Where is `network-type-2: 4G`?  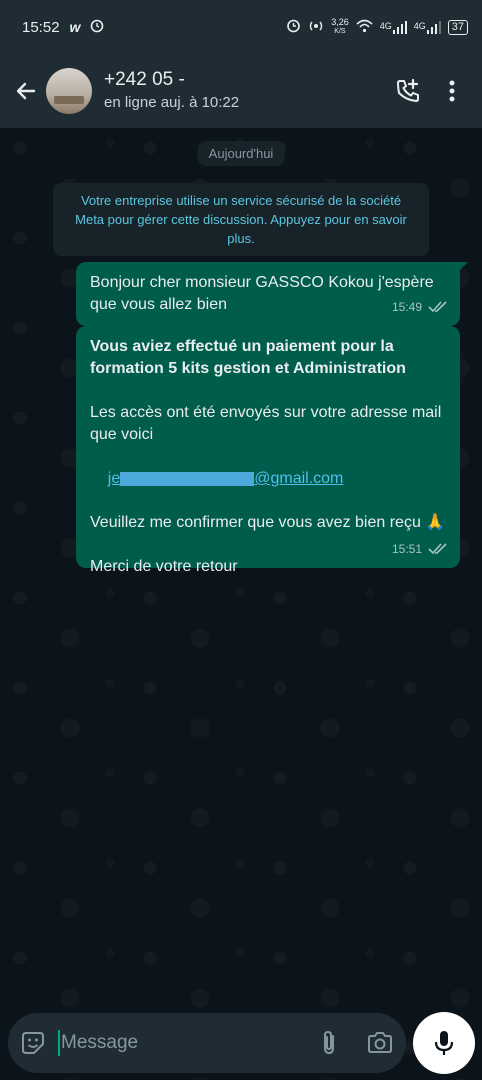
network-type-2: 4G is located at coordinates (419, 25).